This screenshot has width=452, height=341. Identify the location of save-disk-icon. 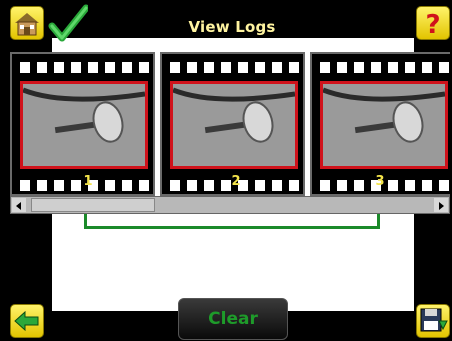
(434, 320).